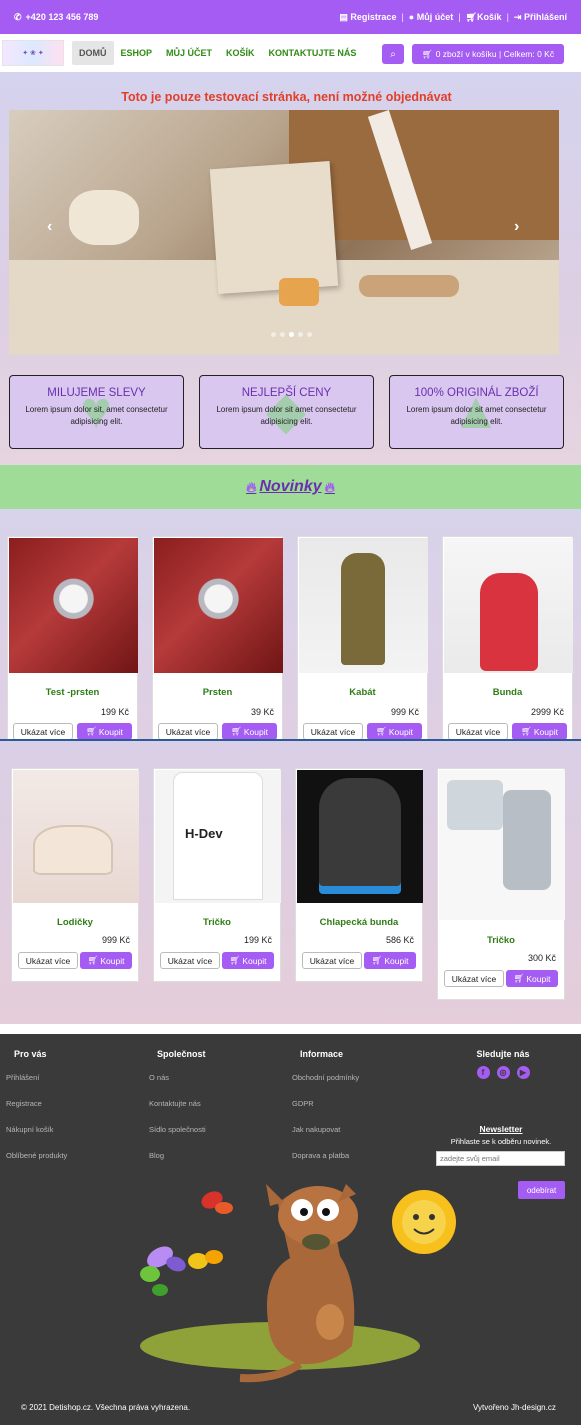 This screenshot has width=581, height=1425. What do you see at coordinates (359, 922) in the screenshot?
I see `product-name: Chlapecká bunda` at bounding box center [359, 922].